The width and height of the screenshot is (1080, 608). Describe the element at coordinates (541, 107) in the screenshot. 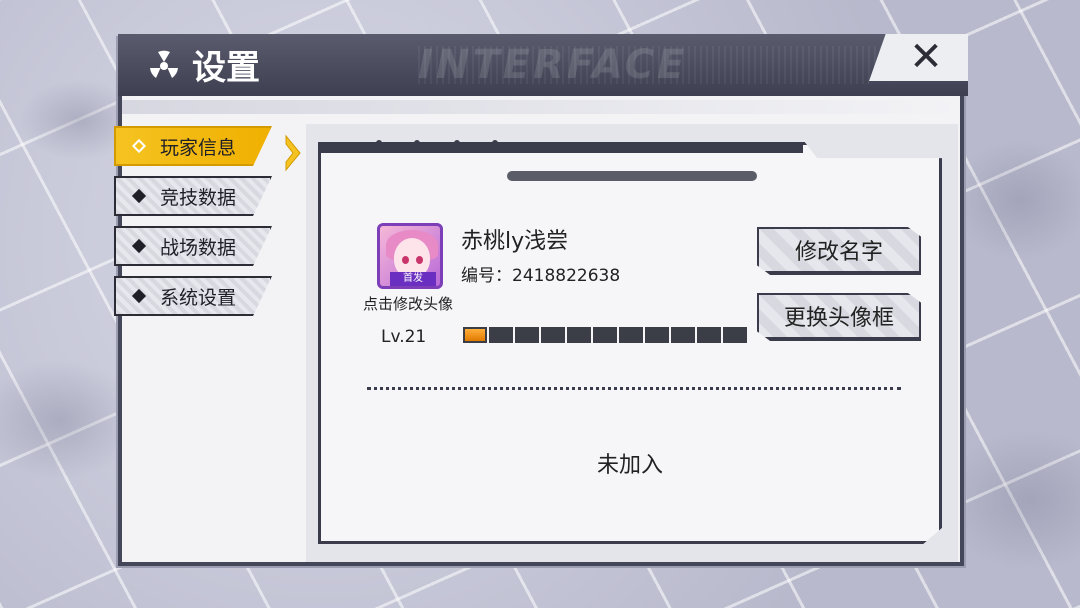

I see `header-strip` at that location.